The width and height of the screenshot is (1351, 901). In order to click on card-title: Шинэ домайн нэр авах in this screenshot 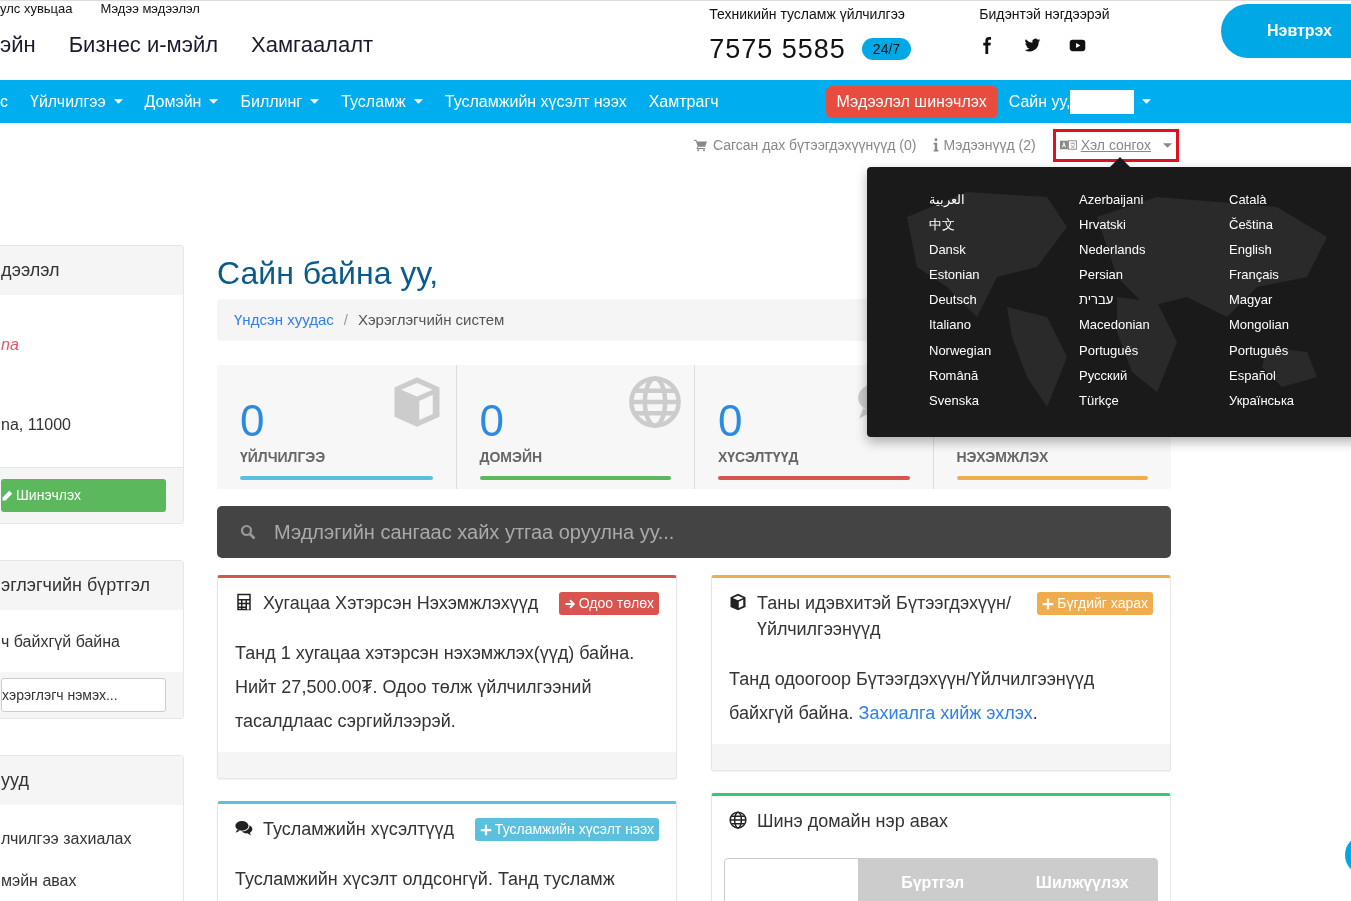, I will do `click(853, 821)`.